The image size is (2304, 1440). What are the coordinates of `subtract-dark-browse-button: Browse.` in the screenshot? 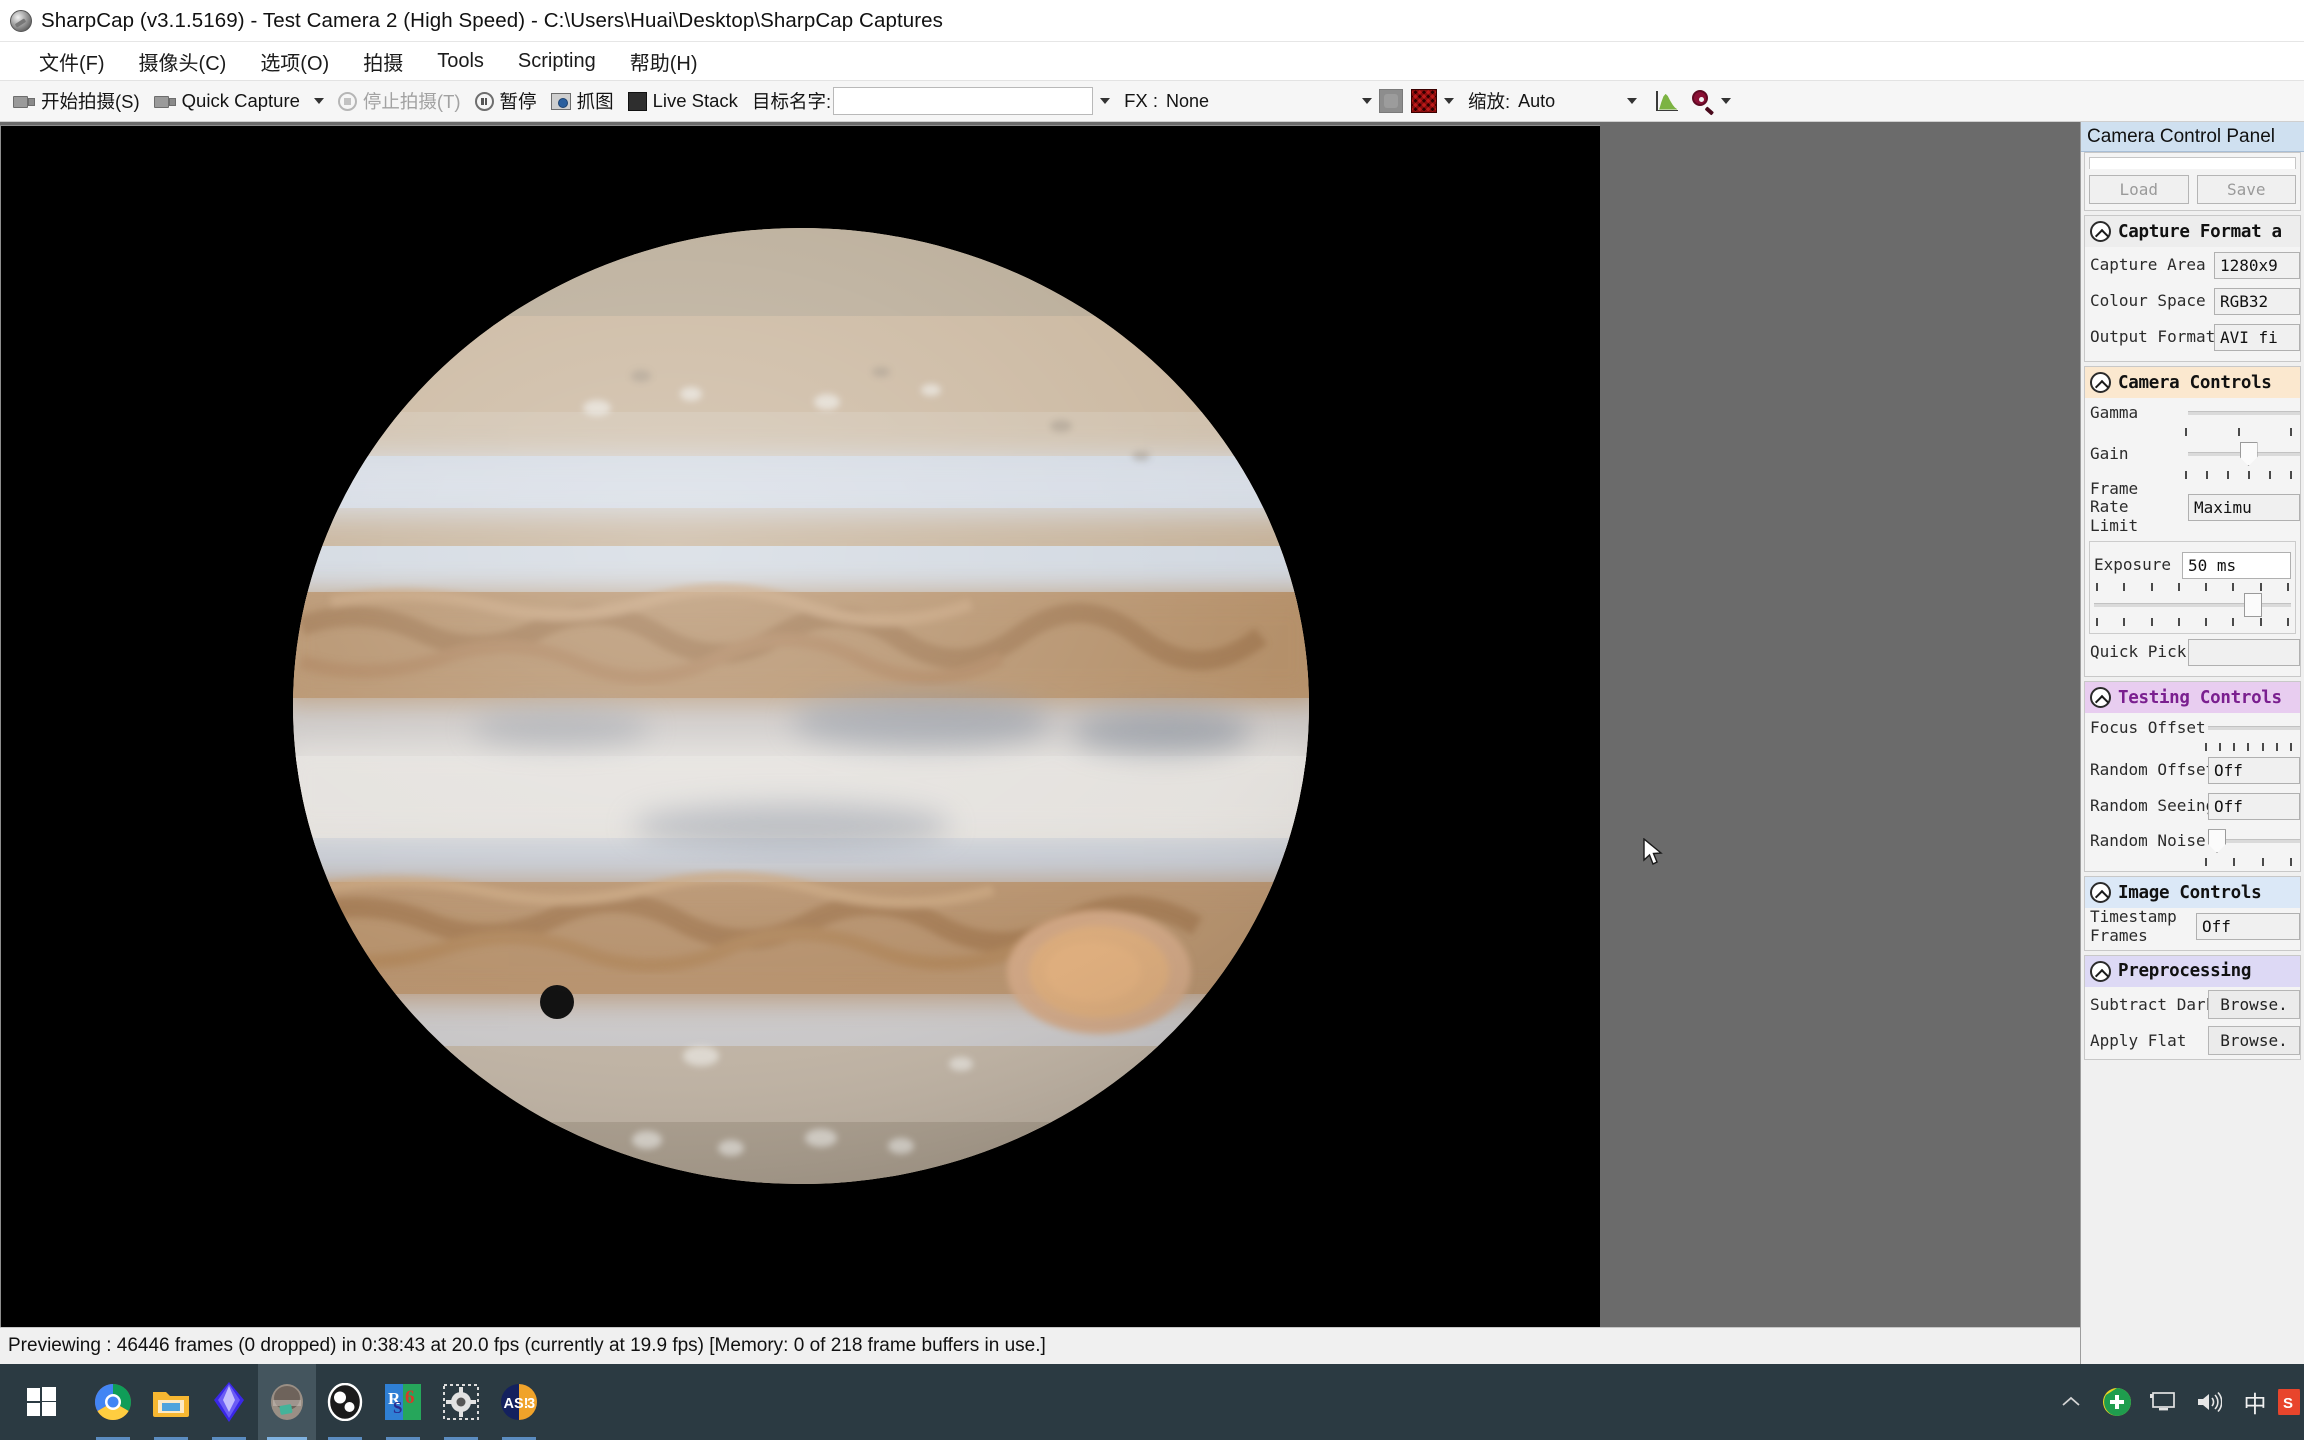 It's located at (2254, 1005).